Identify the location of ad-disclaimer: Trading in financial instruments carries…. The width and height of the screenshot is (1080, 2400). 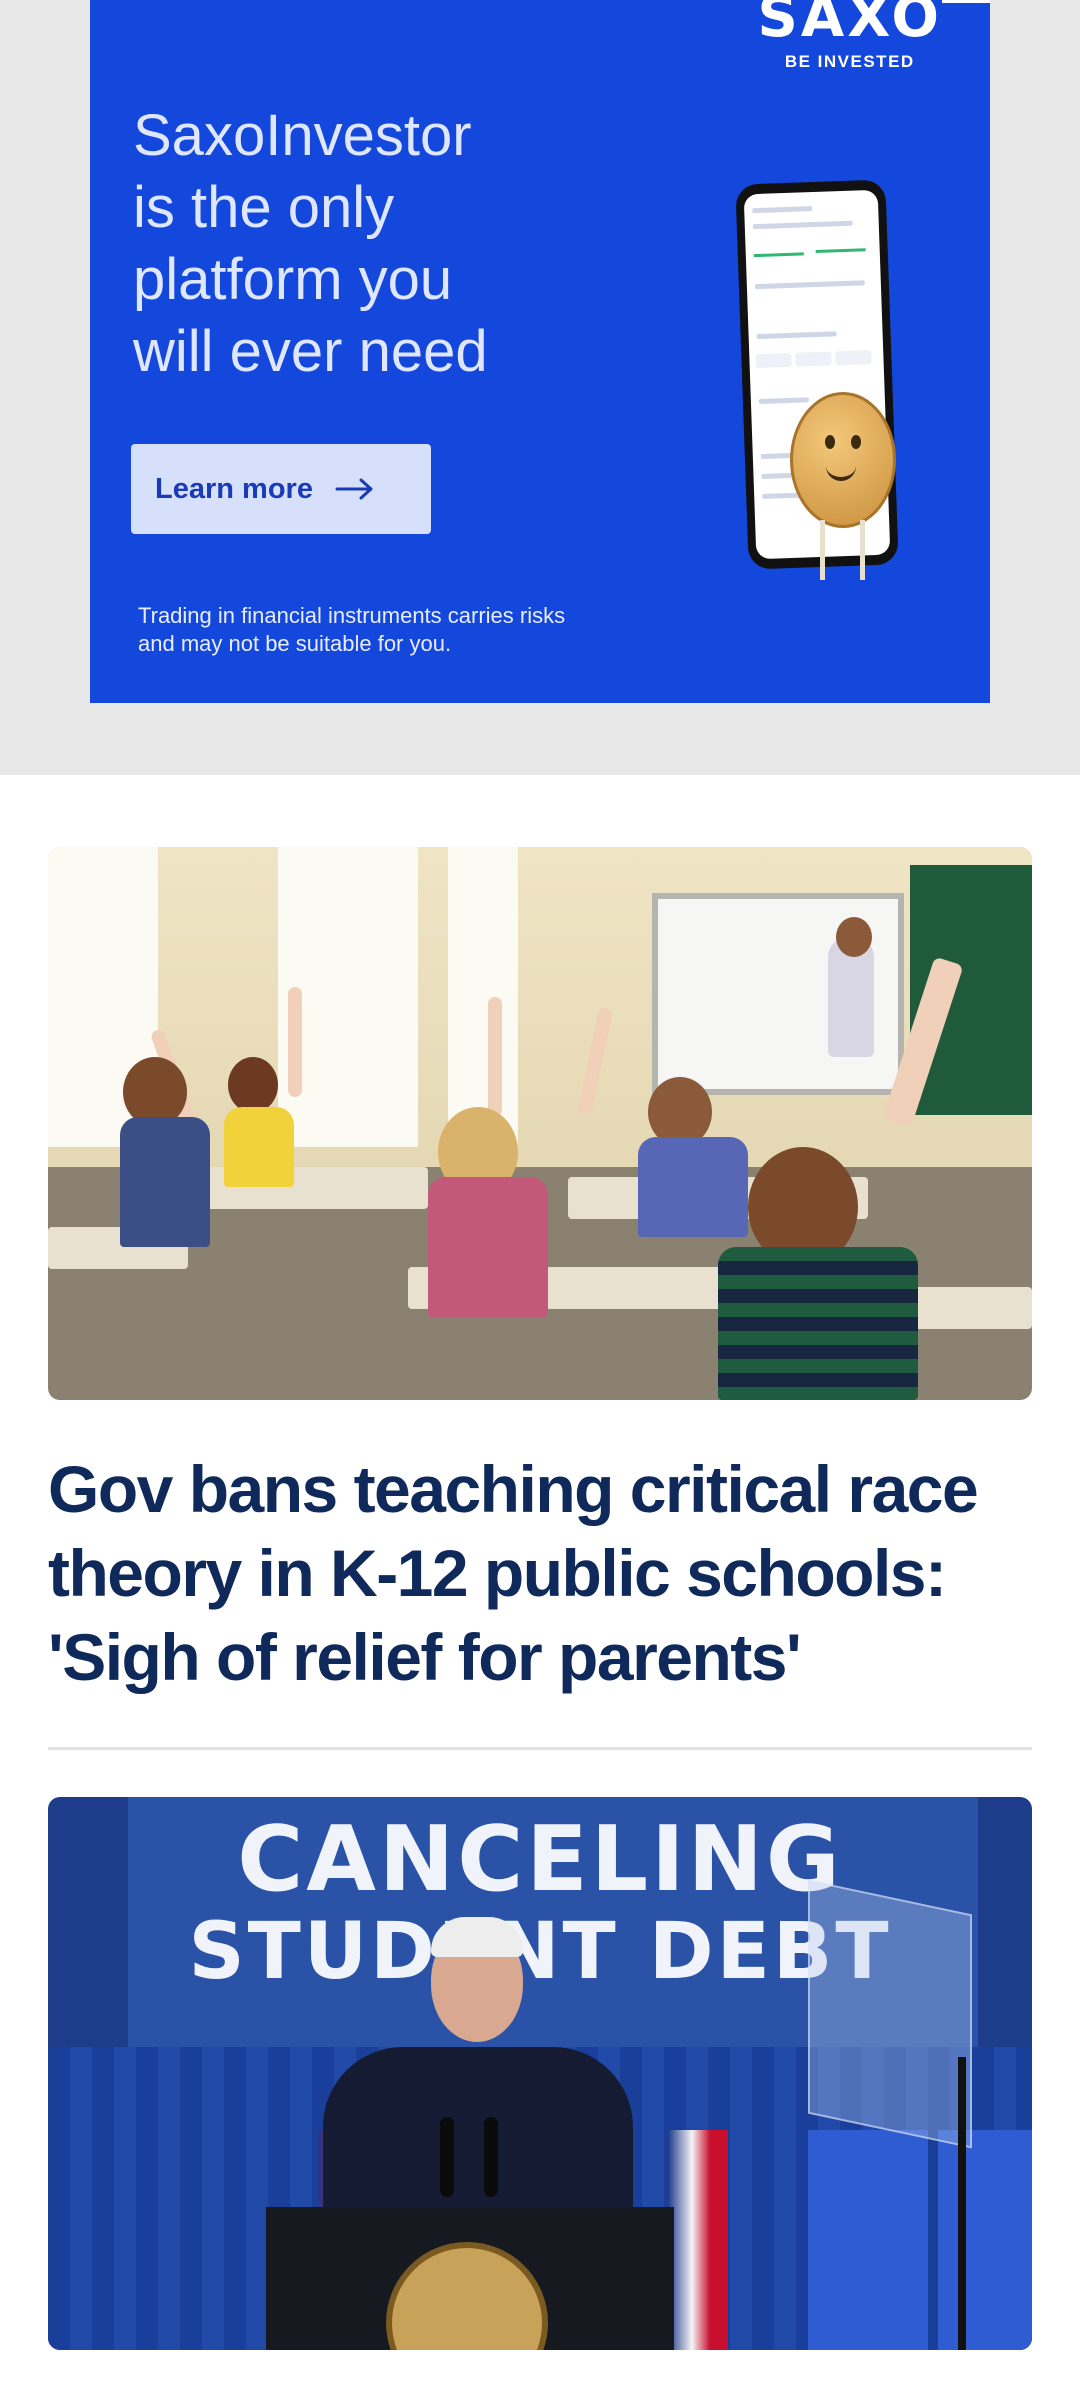
(418, 630).